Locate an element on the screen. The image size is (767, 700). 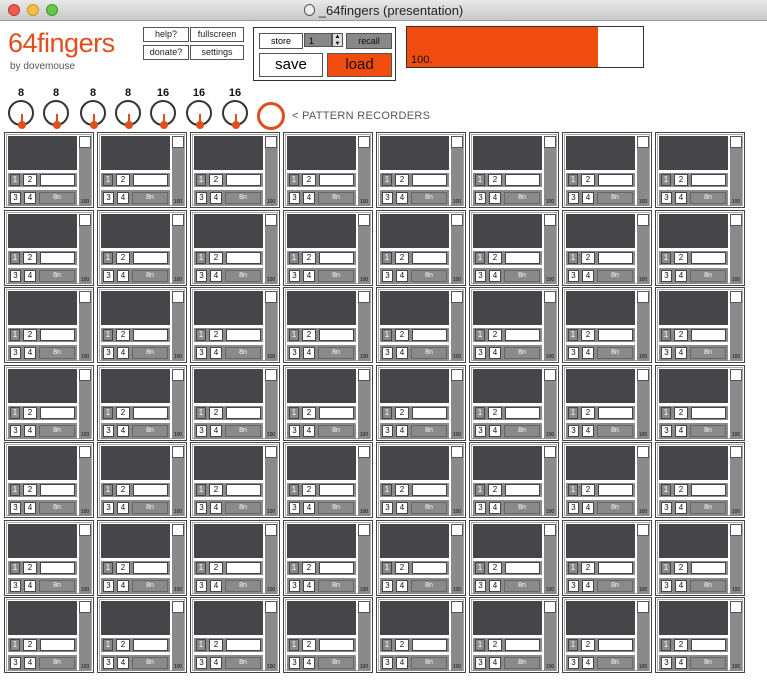
save-button: save is located at coordinates (291, 65).